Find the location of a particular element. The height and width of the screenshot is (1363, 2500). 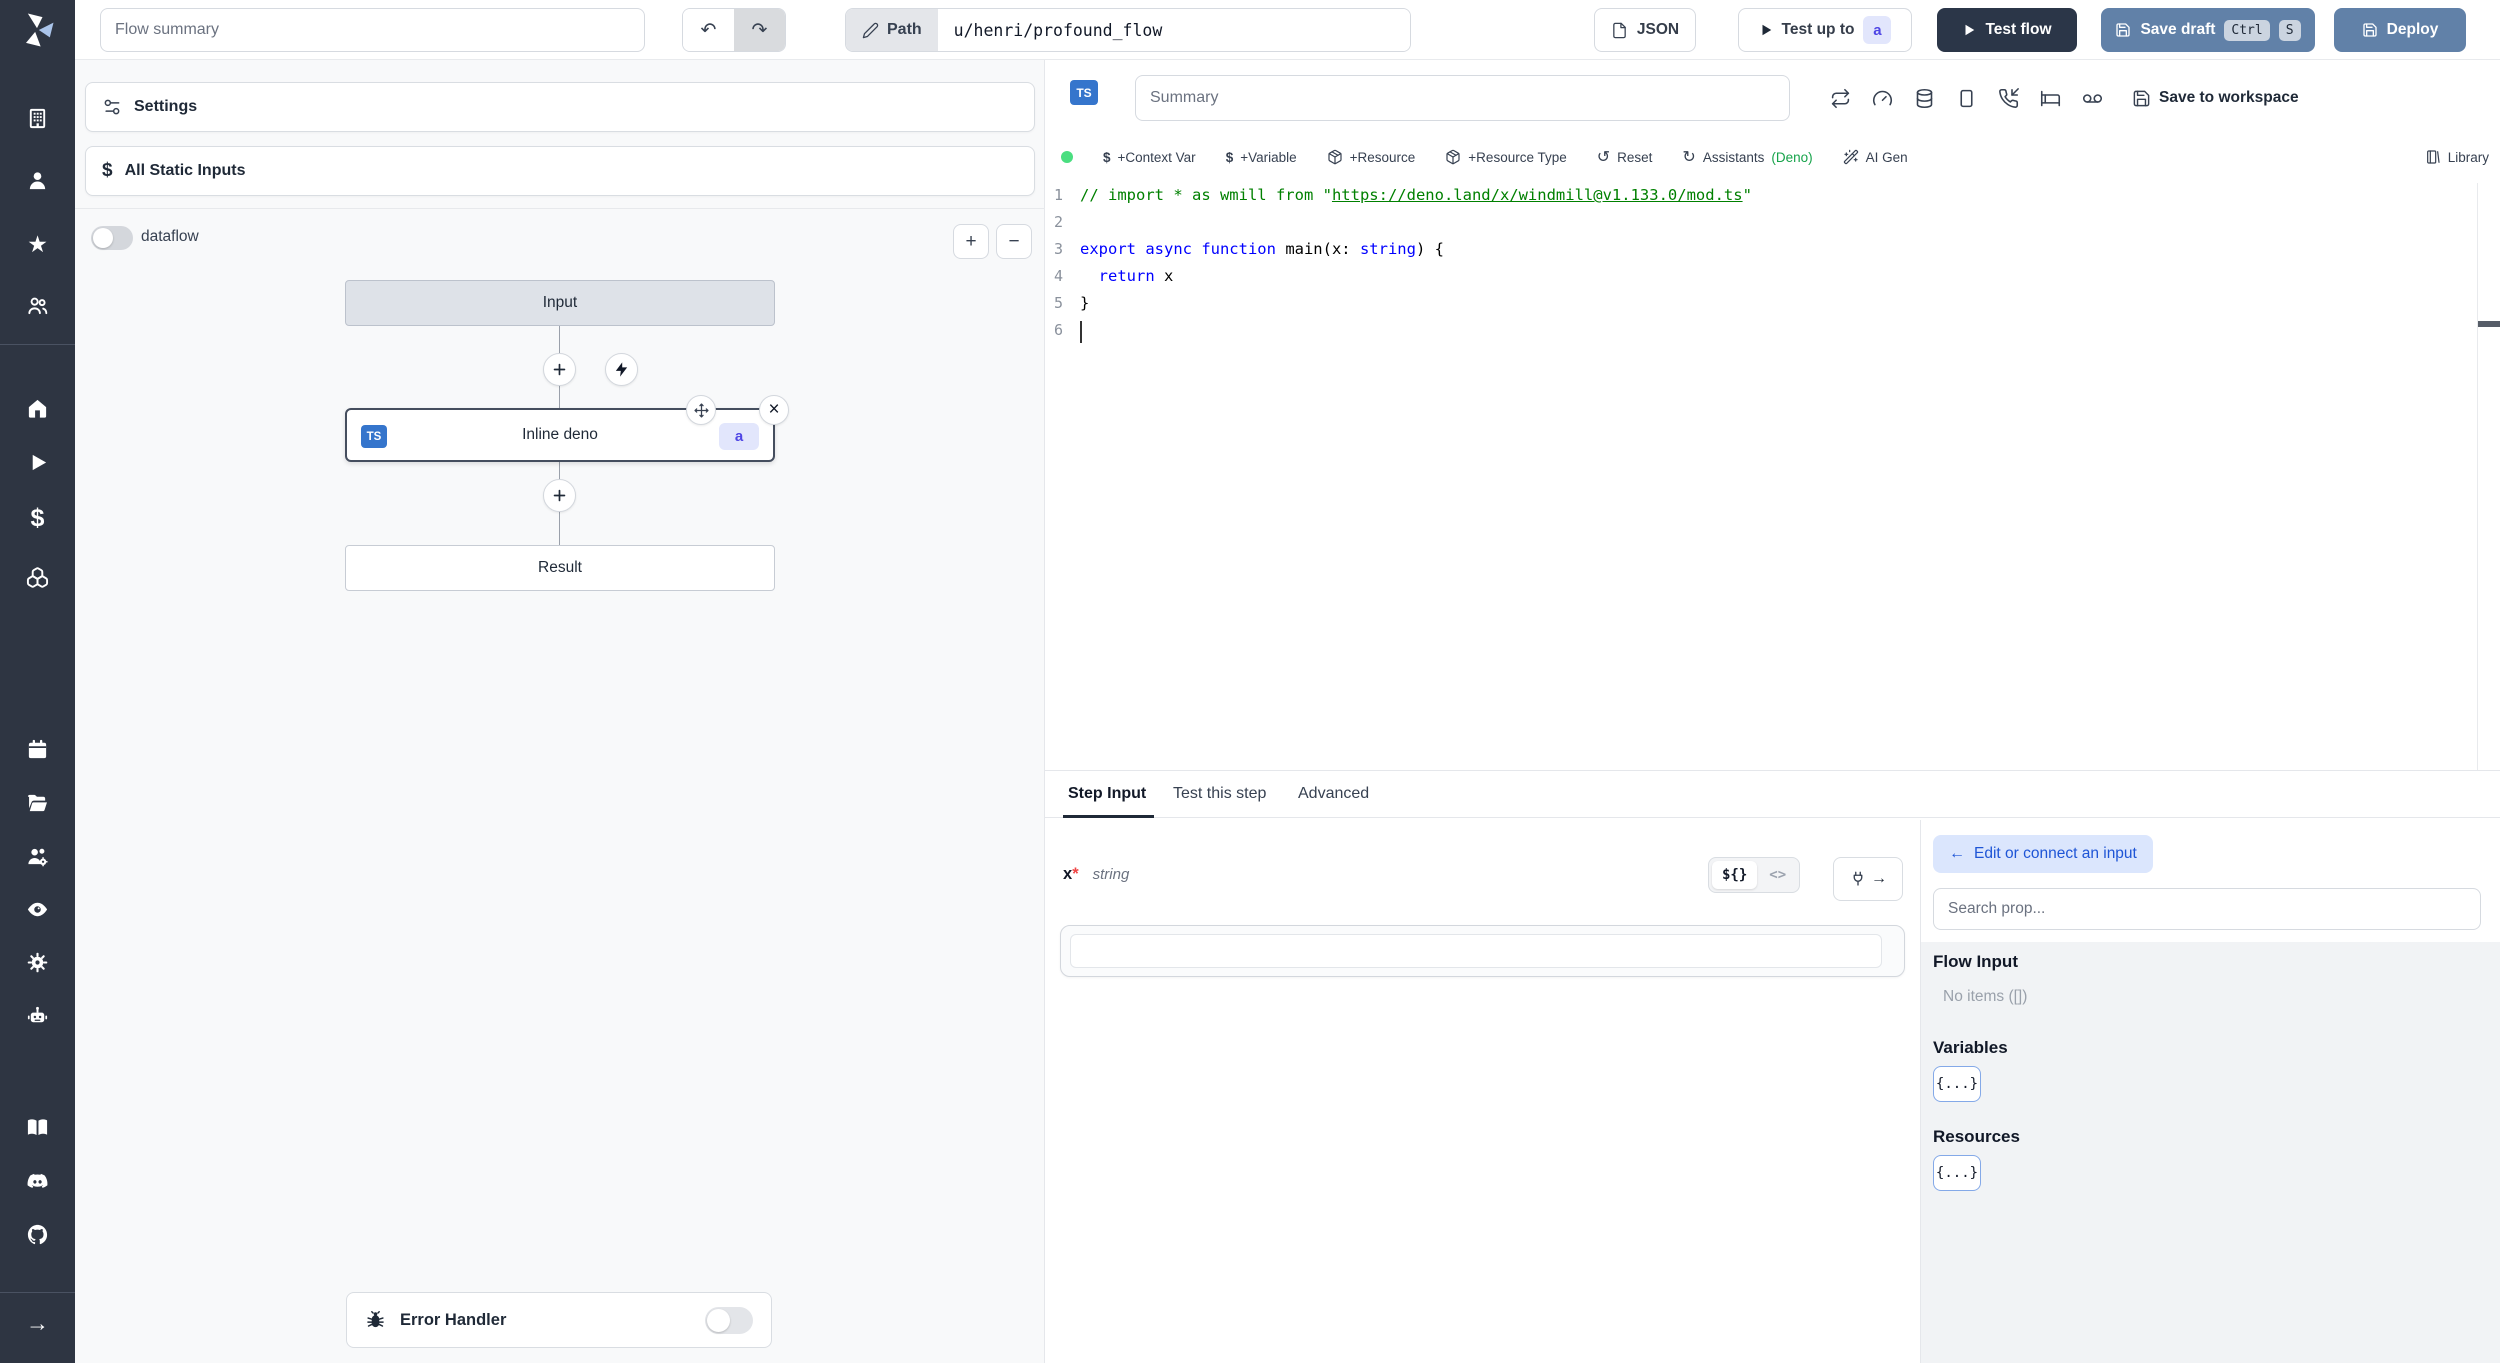

refresh-icon: ↻ is located at coordinates (1689, 157).